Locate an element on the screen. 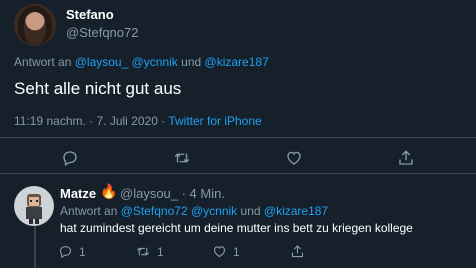 This screenshot has height=268, width=476. reply-author-avatar is located at coordinates (34, 206).